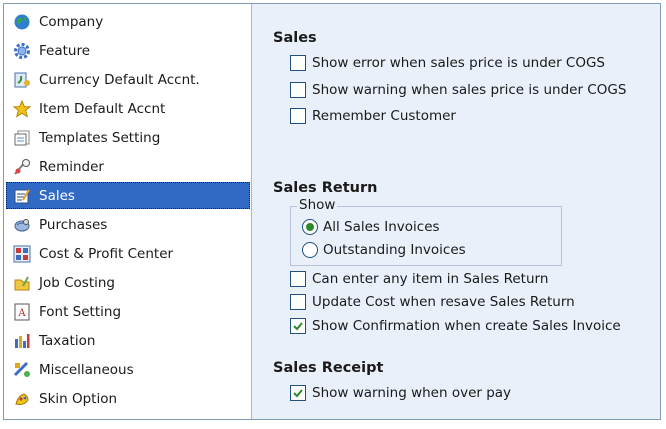  I want to click on sidebar-item-miscellaneous: Miscellaneous, so click(128, 369).